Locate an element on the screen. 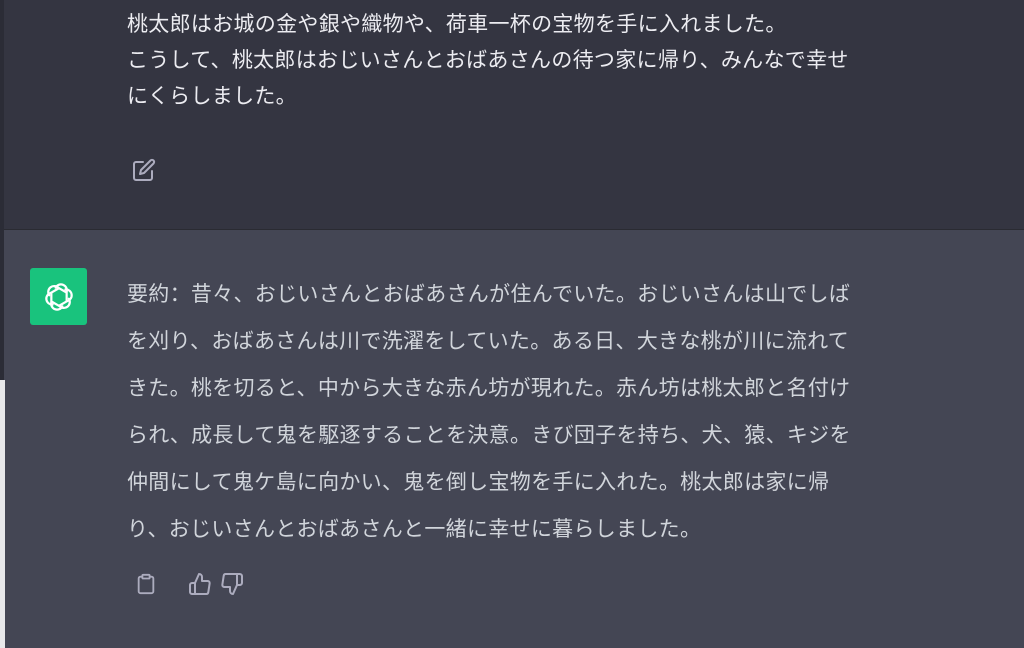 The image size is (1024, 648). message-actions is located at coordinates (189, 584).